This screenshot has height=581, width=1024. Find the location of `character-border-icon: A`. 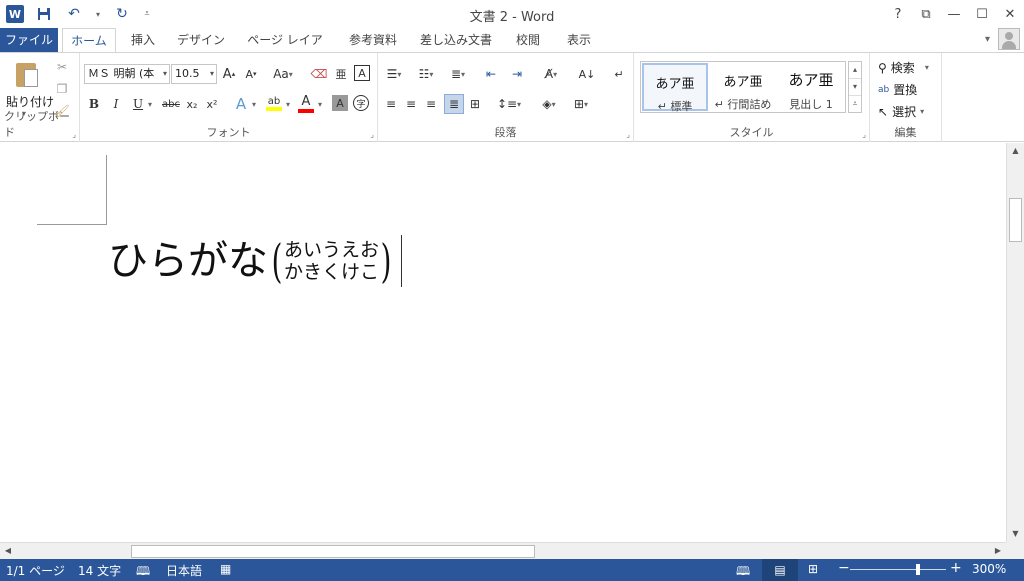

character-border-icon: A is located at coordinates (362, 73).